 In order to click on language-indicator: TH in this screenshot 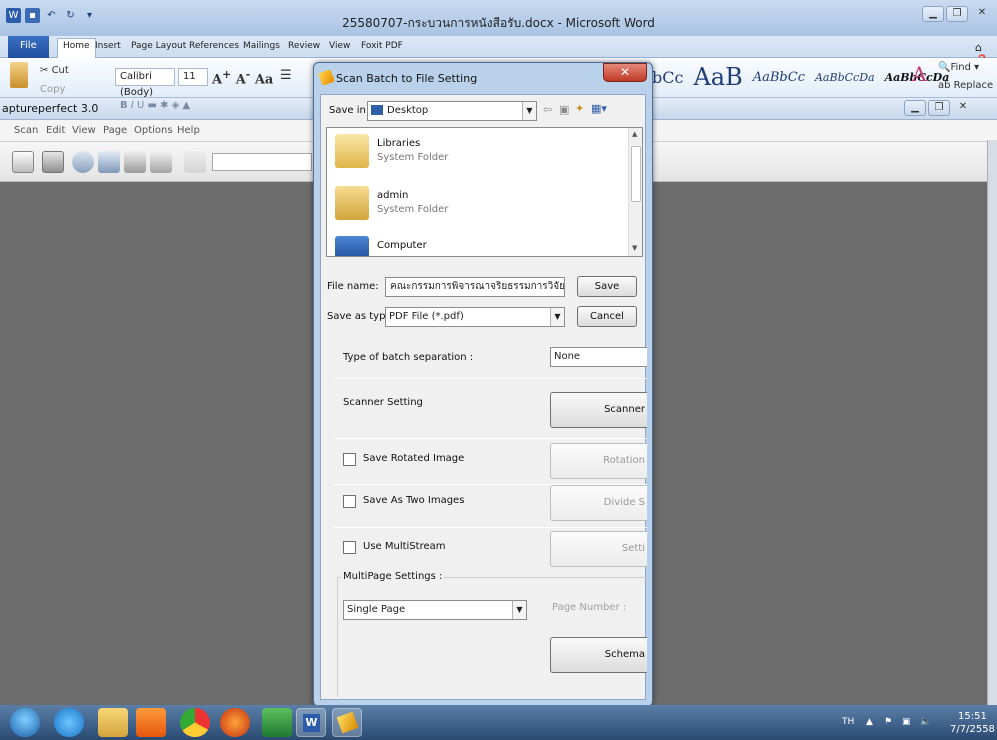, I will do `click(848, 723)`.